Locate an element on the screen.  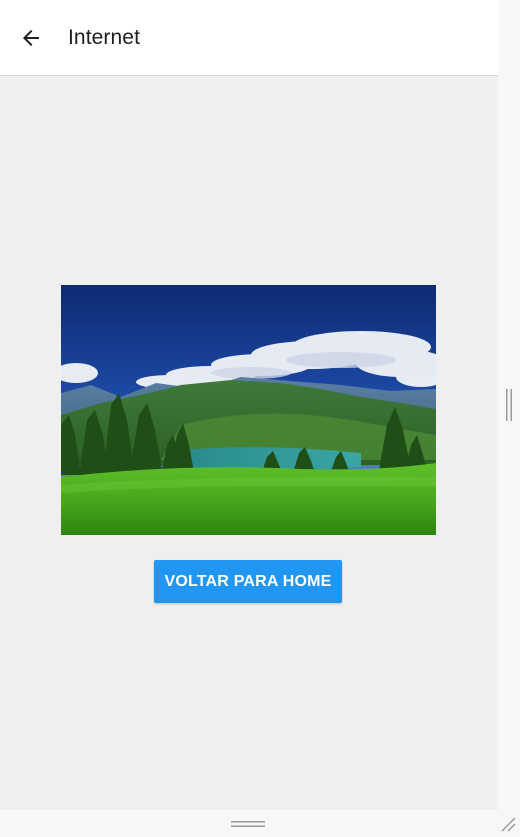
app-bar: Internet is located at coordinates (249, 38).